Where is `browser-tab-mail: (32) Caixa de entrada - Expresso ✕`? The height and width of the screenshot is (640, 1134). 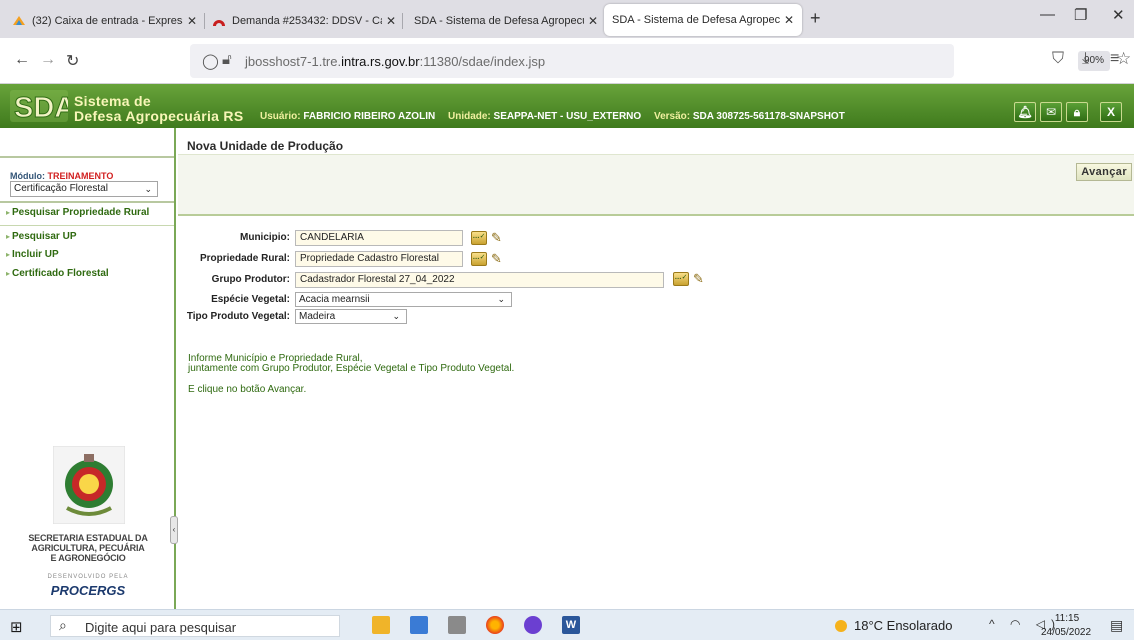
browser-tab-mail: (32) Caixa de entrada - Expresso ✕ is located at coordinates (104, 21).